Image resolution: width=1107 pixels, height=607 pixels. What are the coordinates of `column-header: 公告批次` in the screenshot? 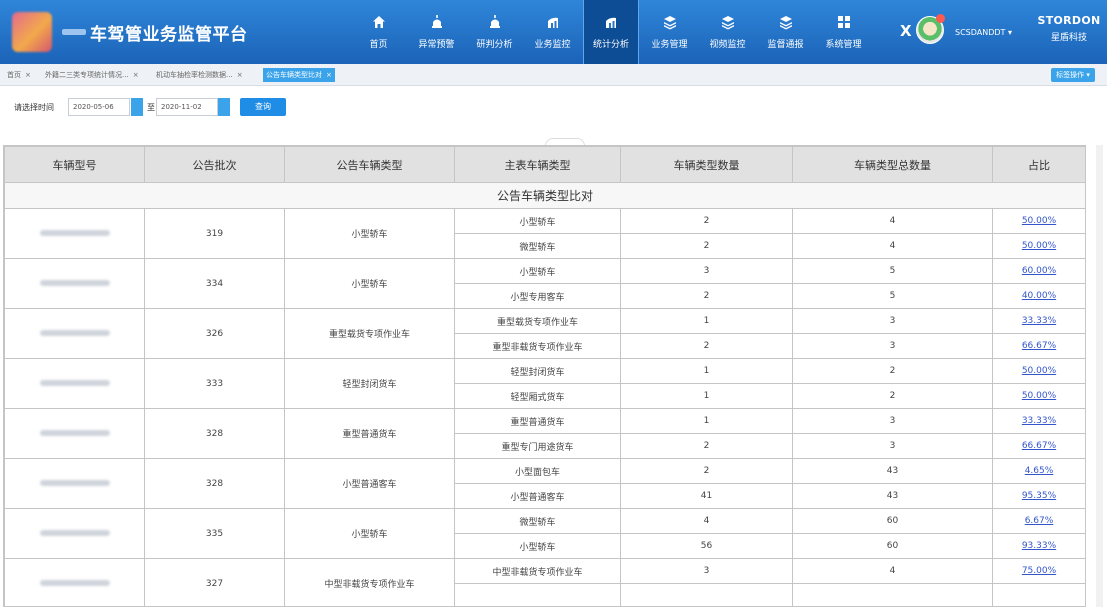 It's located at (214, 164).